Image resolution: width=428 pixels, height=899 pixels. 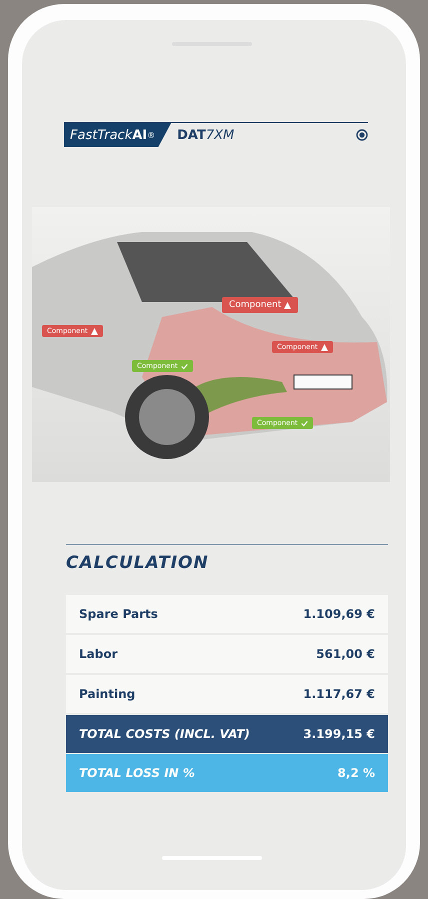 I want to click on row-label: TOTAL COSTS (INCL. VAT), so click(x=164, y=734).